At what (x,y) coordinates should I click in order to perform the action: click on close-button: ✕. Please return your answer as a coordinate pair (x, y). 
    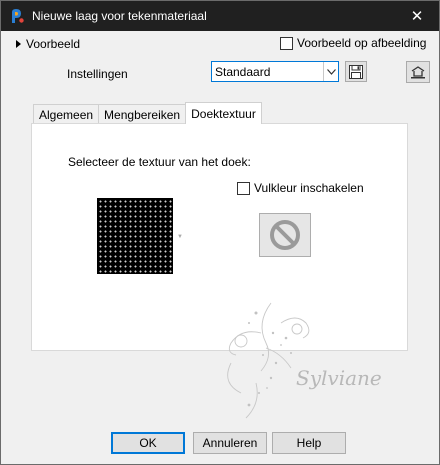
    Looking at the image, I should click on (417, 16).